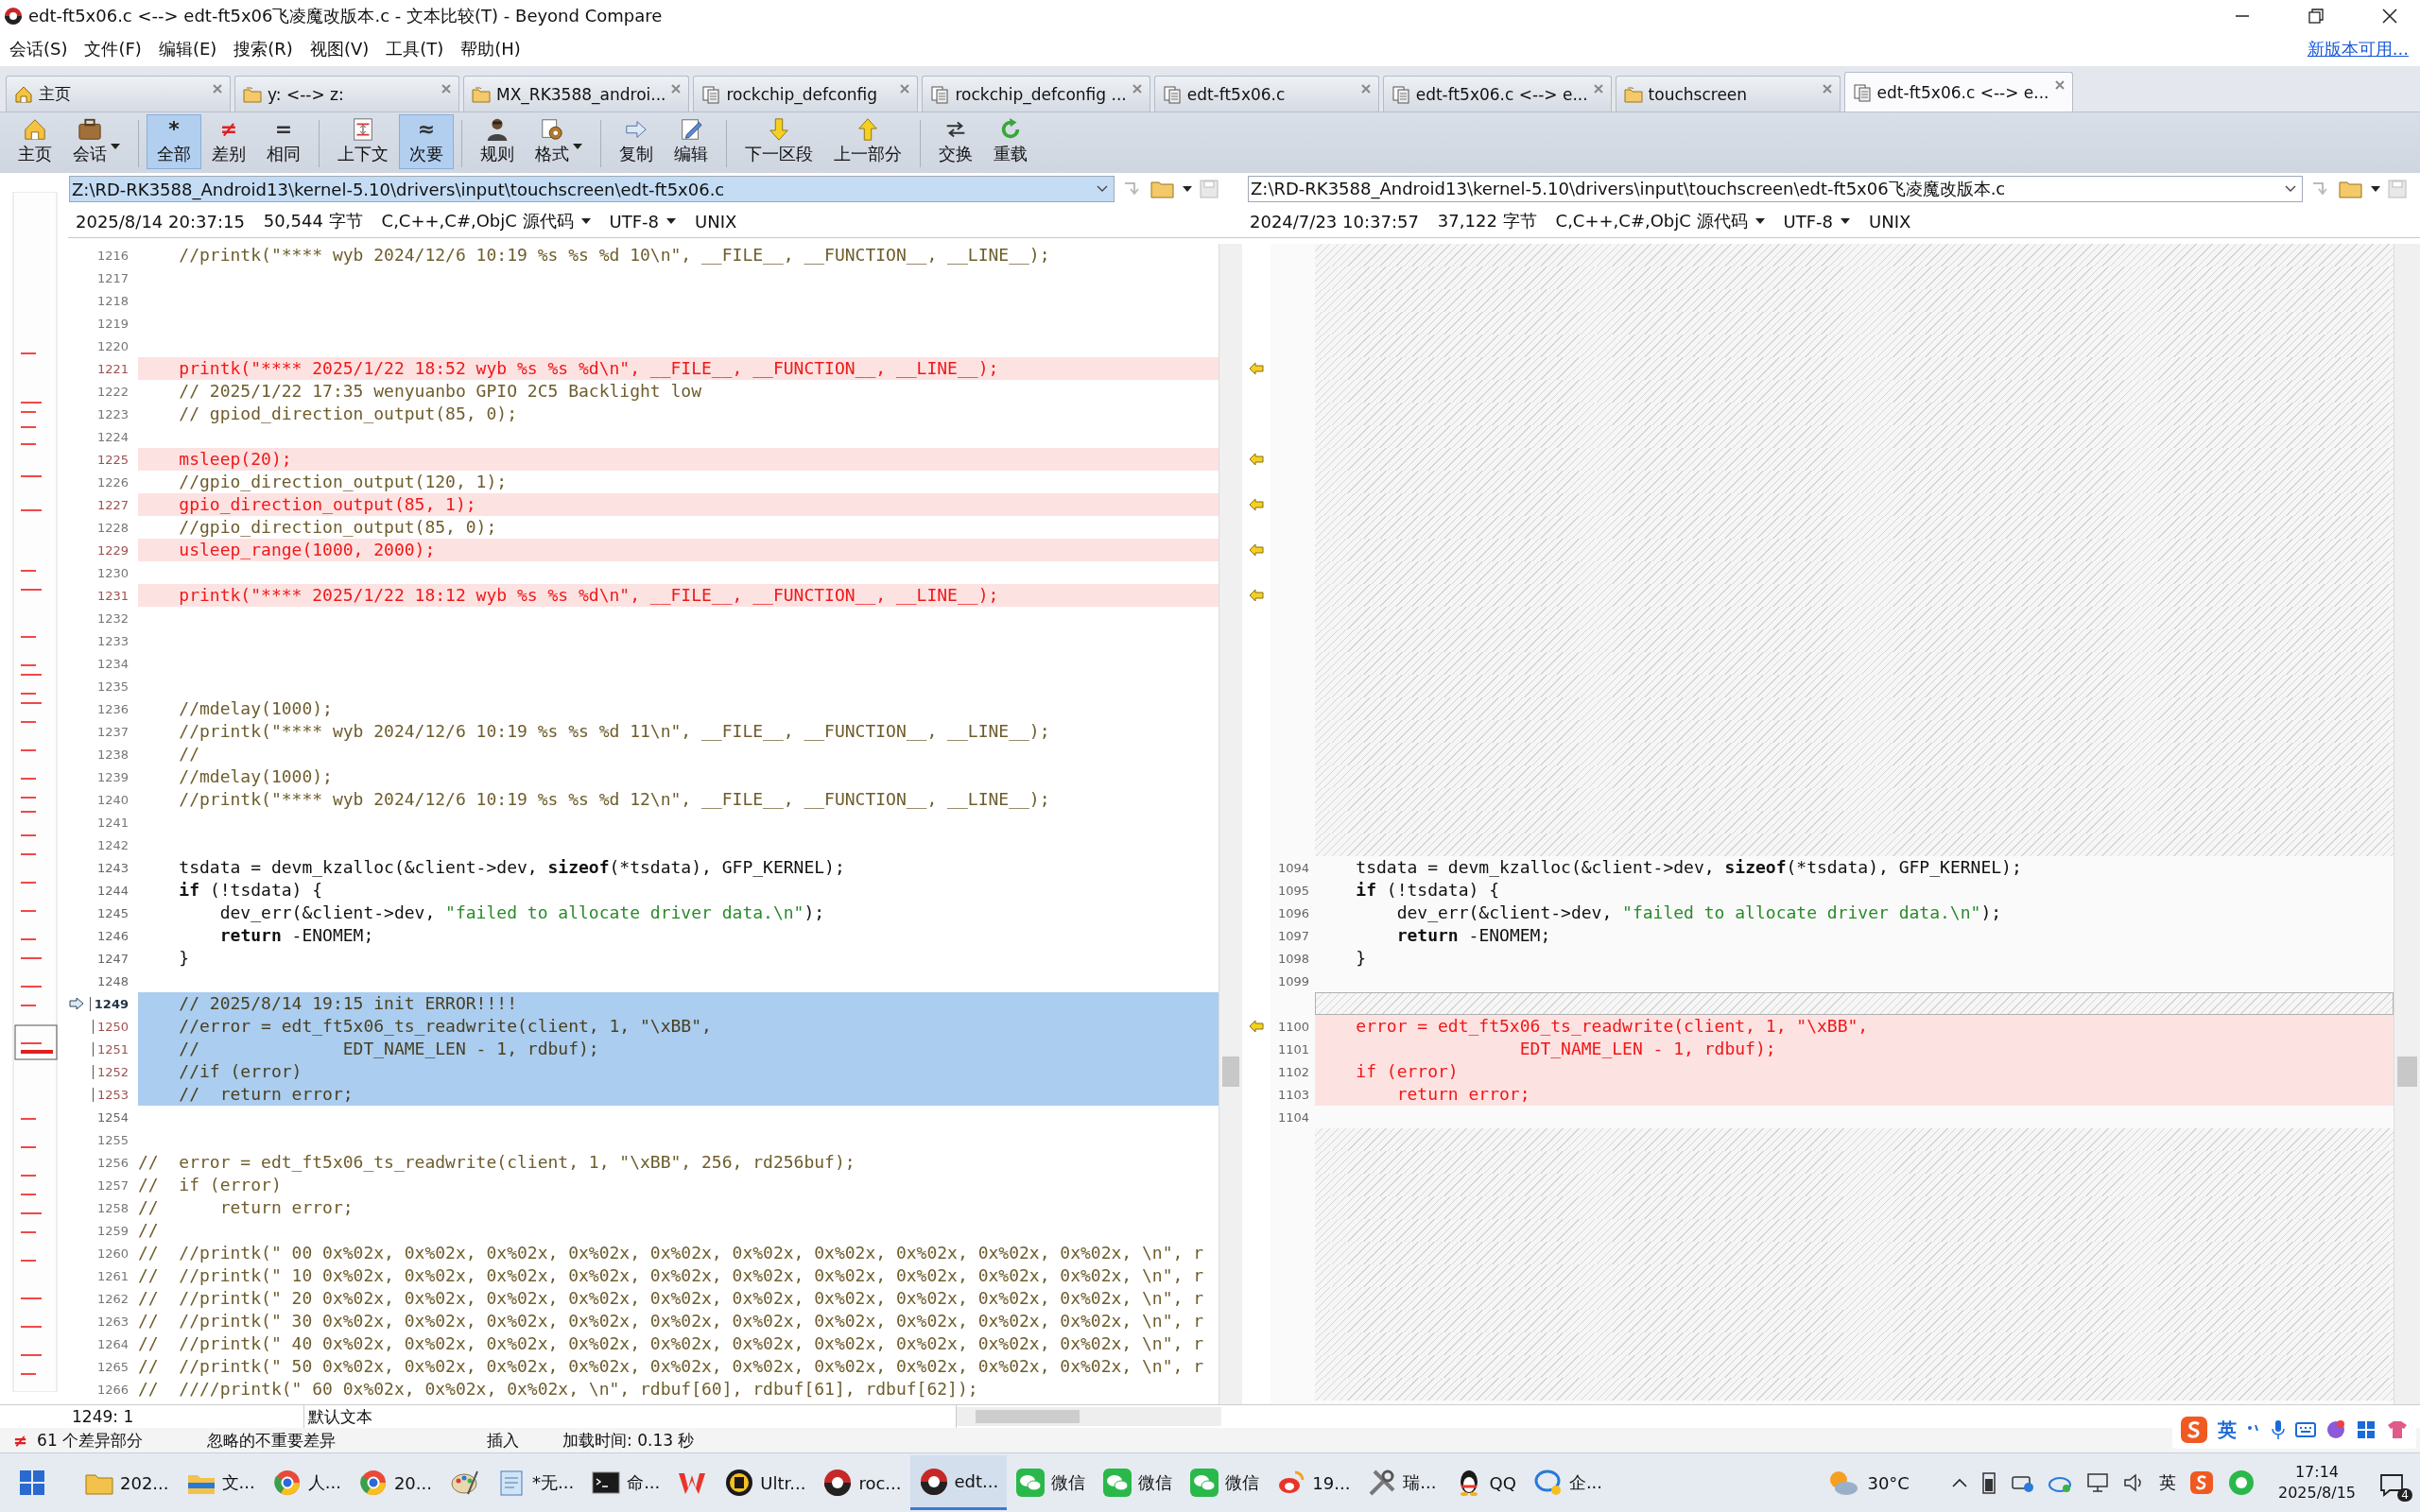  I want to click on menu-item: 帮助(H), so click(490, 49).